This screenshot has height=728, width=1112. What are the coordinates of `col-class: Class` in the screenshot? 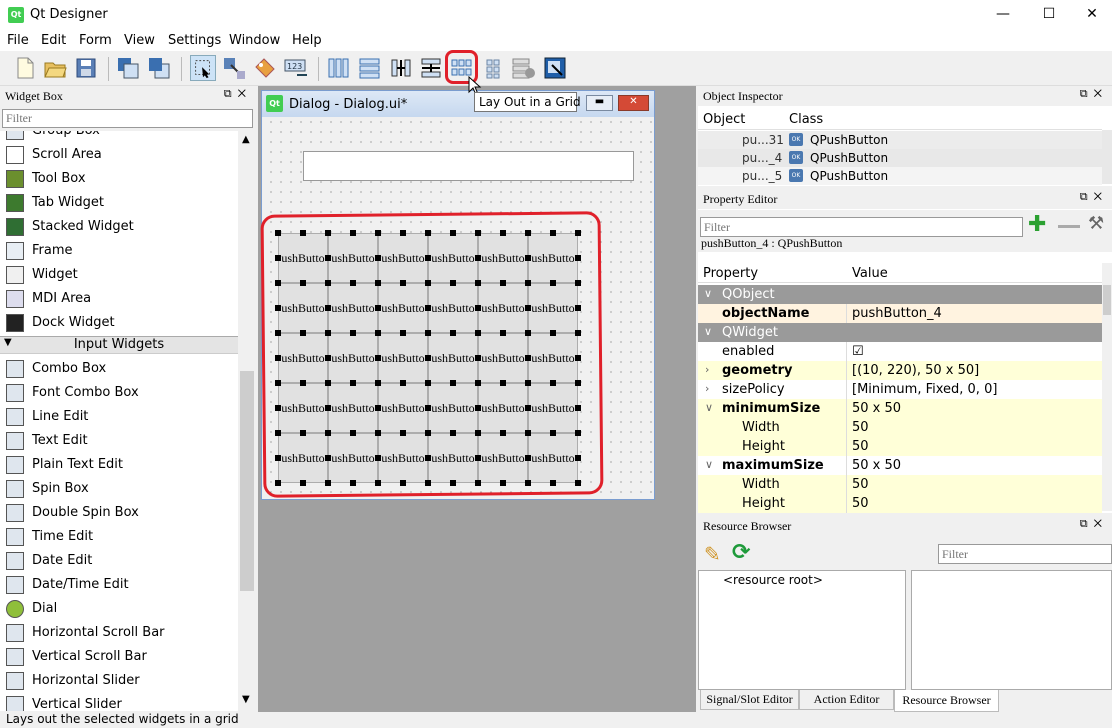 It's located at (806, 119).